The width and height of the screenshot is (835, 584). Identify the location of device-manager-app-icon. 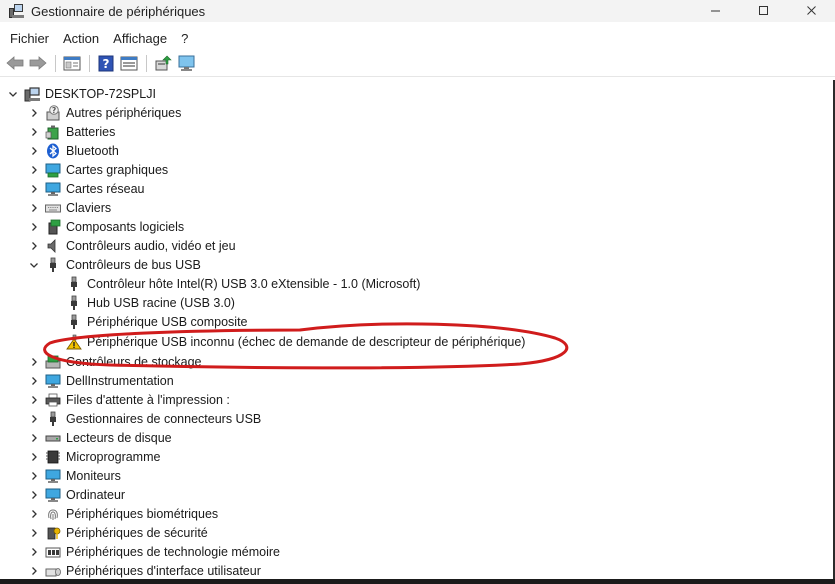
(16, 11).